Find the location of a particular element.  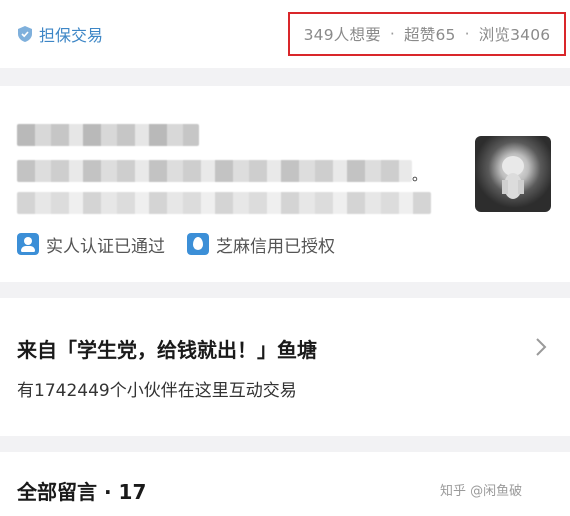

guarantee-label: 担保交易 is located at coordinates (71, 35).